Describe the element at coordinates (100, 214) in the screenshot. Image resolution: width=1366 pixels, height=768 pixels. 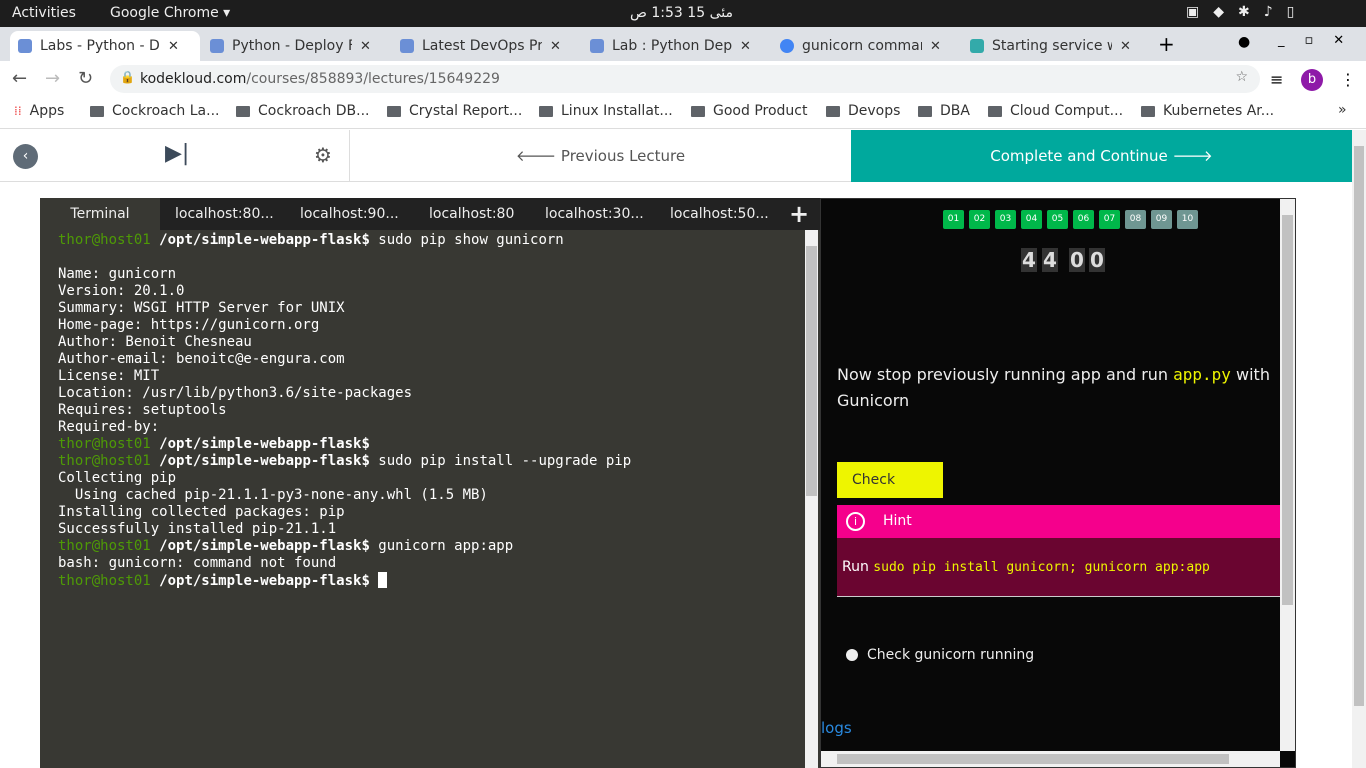
I see `tab-terminal: Terminal` at that location.